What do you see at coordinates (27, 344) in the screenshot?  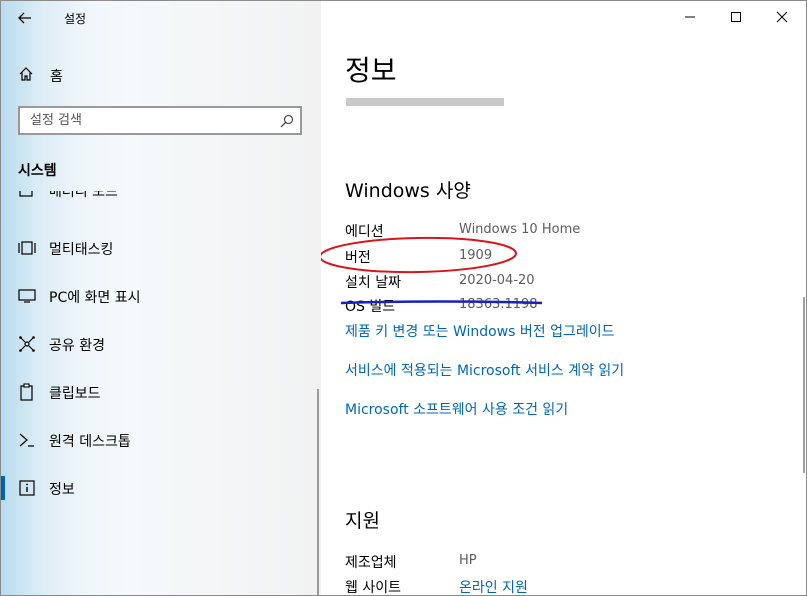 I see `shared-experiences-icon` at bounding box center [27, 344].